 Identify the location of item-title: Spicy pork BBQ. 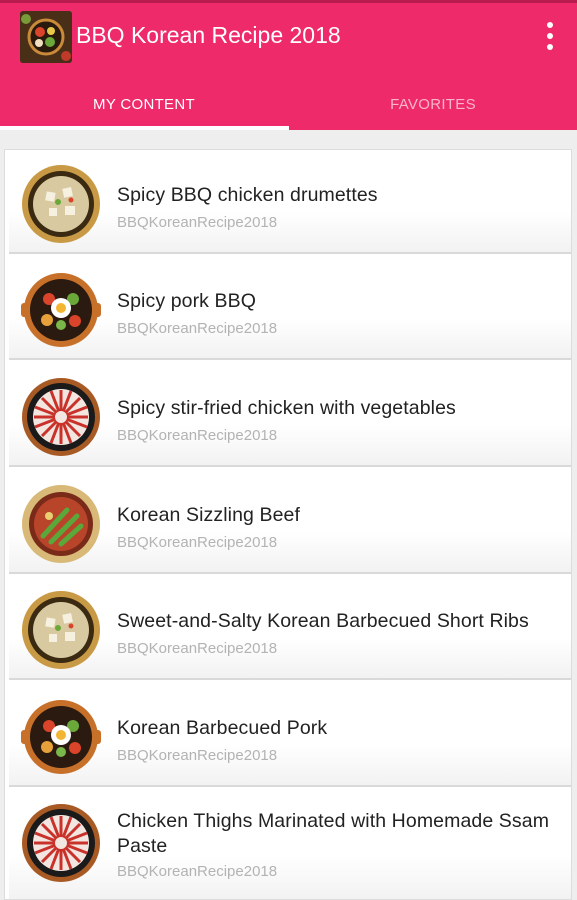
(187, 301).